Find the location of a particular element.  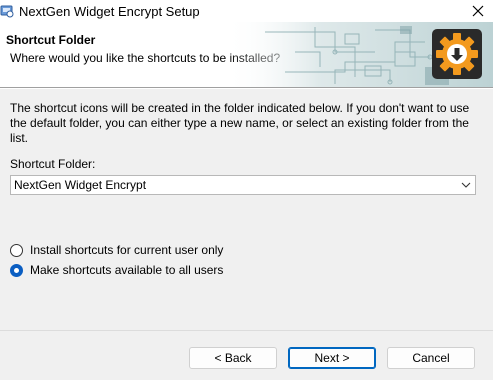

radio-current-user-option: Install shortcuts for current user only is located at coordinates (116, 250).